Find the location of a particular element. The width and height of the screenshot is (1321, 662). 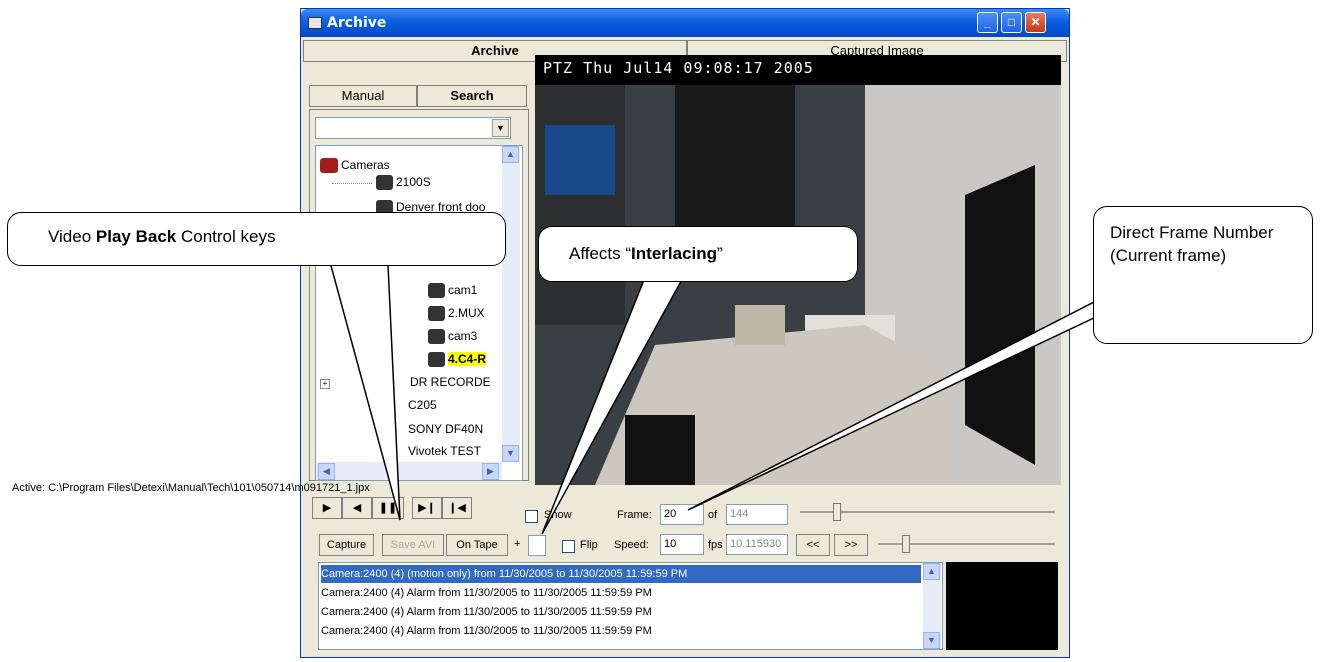

callout-interlacing: Affects “Interlacing” is located at coordinates (698, 254).